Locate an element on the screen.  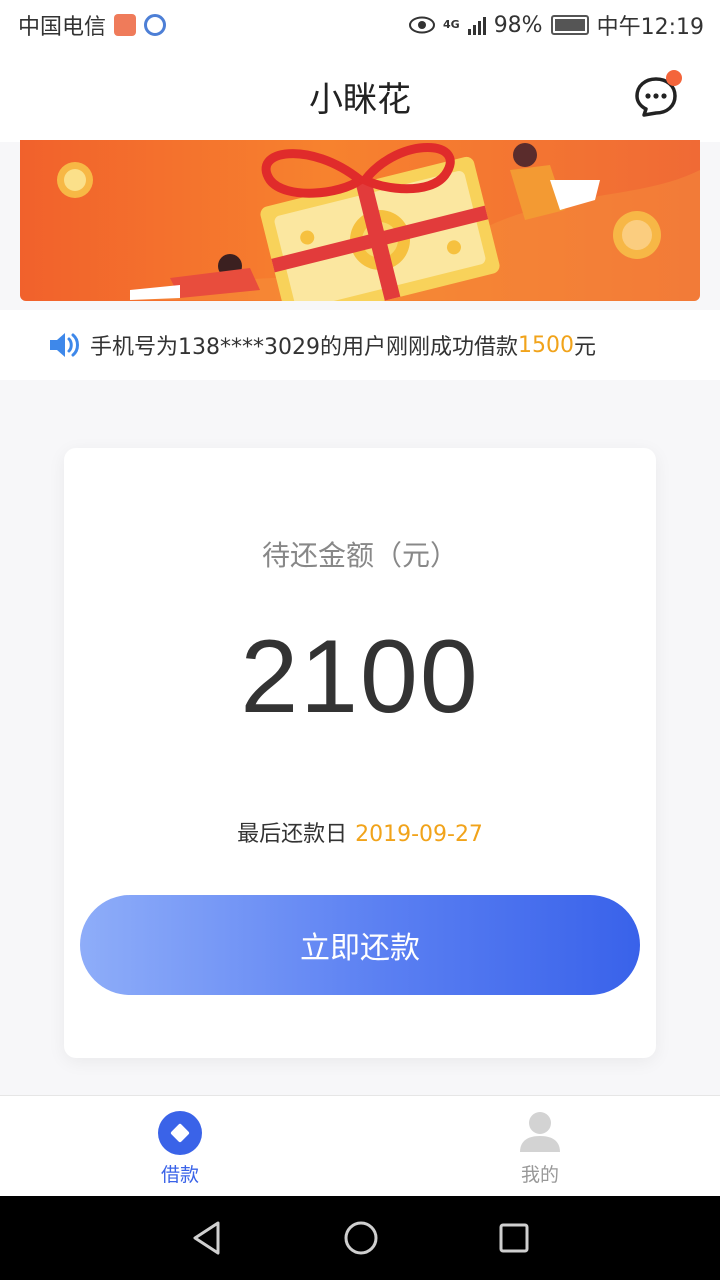
loan-notice-ticker: 手机号为138****3029的用户刚刚成功借款 1500 元 is located at coordinates (360, 345).